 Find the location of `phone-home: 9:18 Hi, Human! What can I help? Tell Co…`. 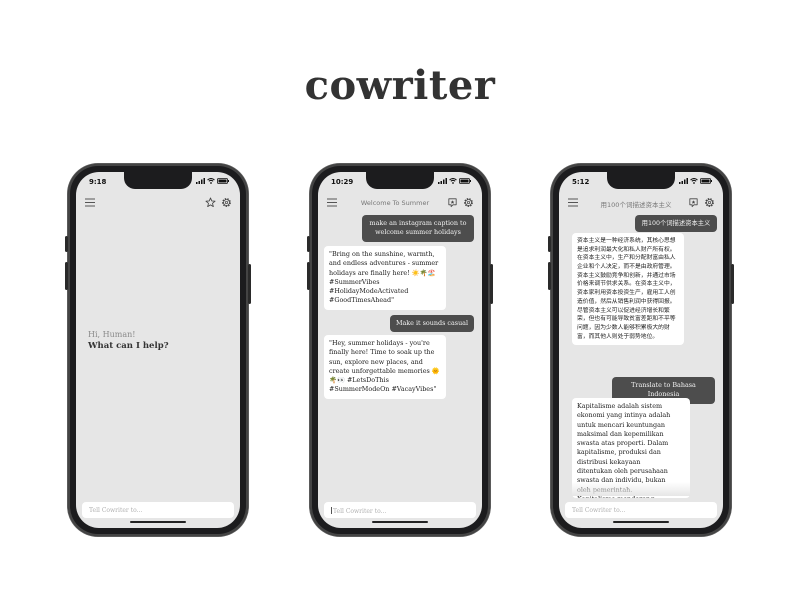

phone-home: 9:18 Hi, Human! What can I help? Tell Co… is located at coordinates (158, 350).